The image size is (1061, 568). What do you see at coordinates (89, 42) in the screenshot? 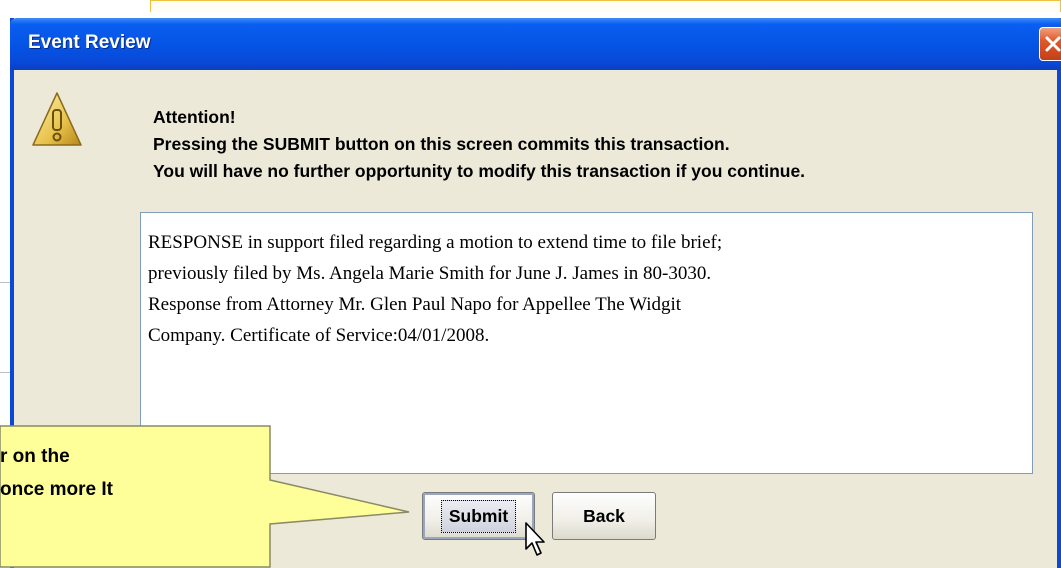
I see `dialog-title: Event Review` at bounding box center [89, 42].